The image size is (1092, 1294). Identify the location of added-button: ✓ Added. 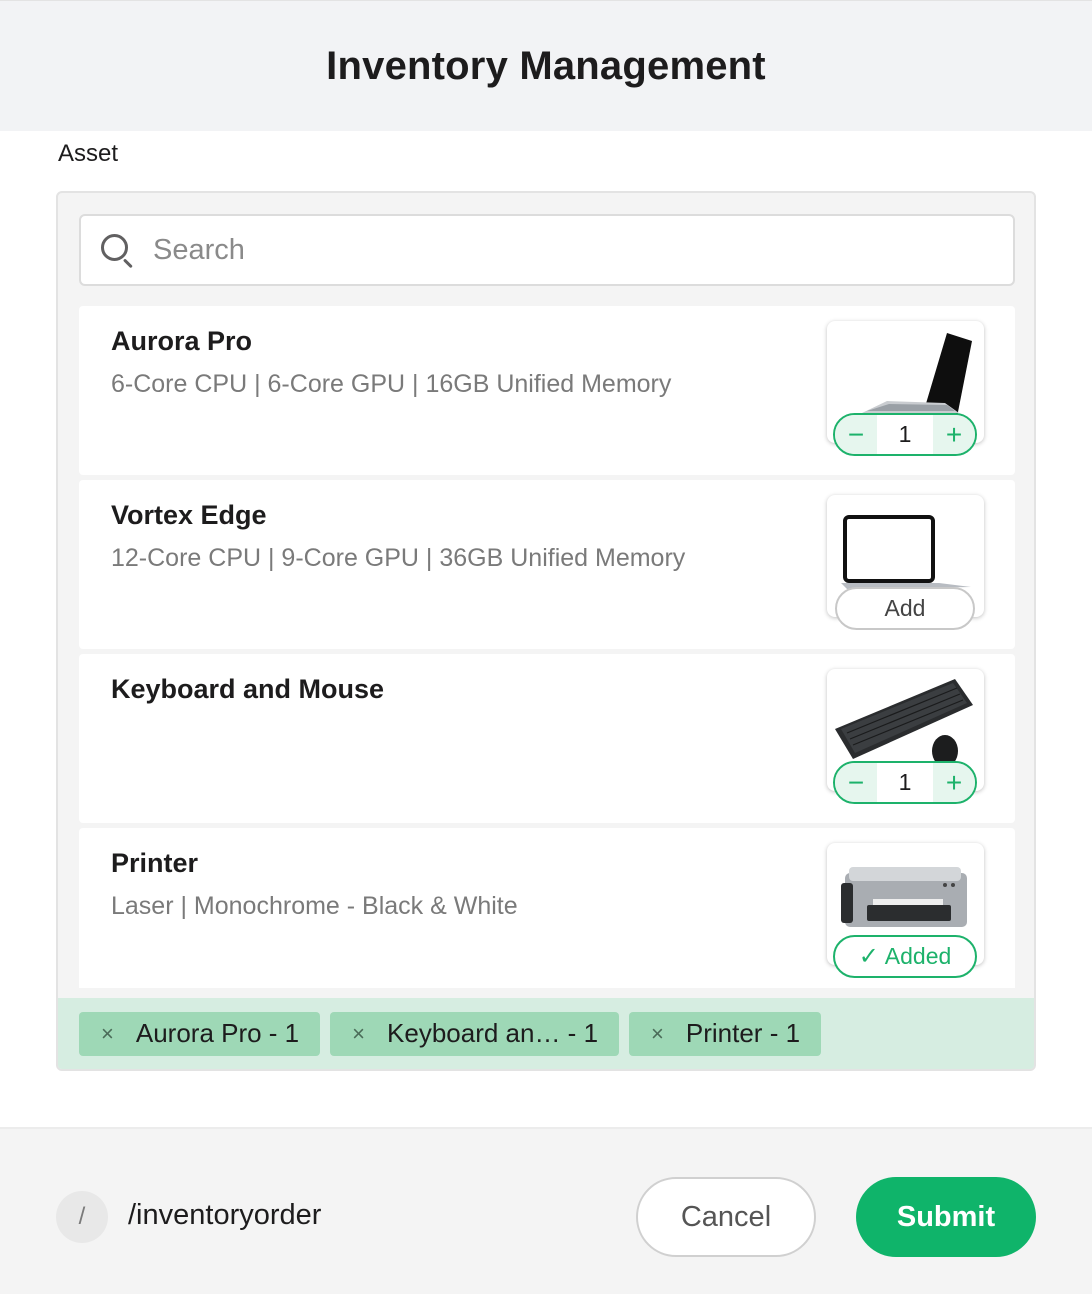
(905, 956).